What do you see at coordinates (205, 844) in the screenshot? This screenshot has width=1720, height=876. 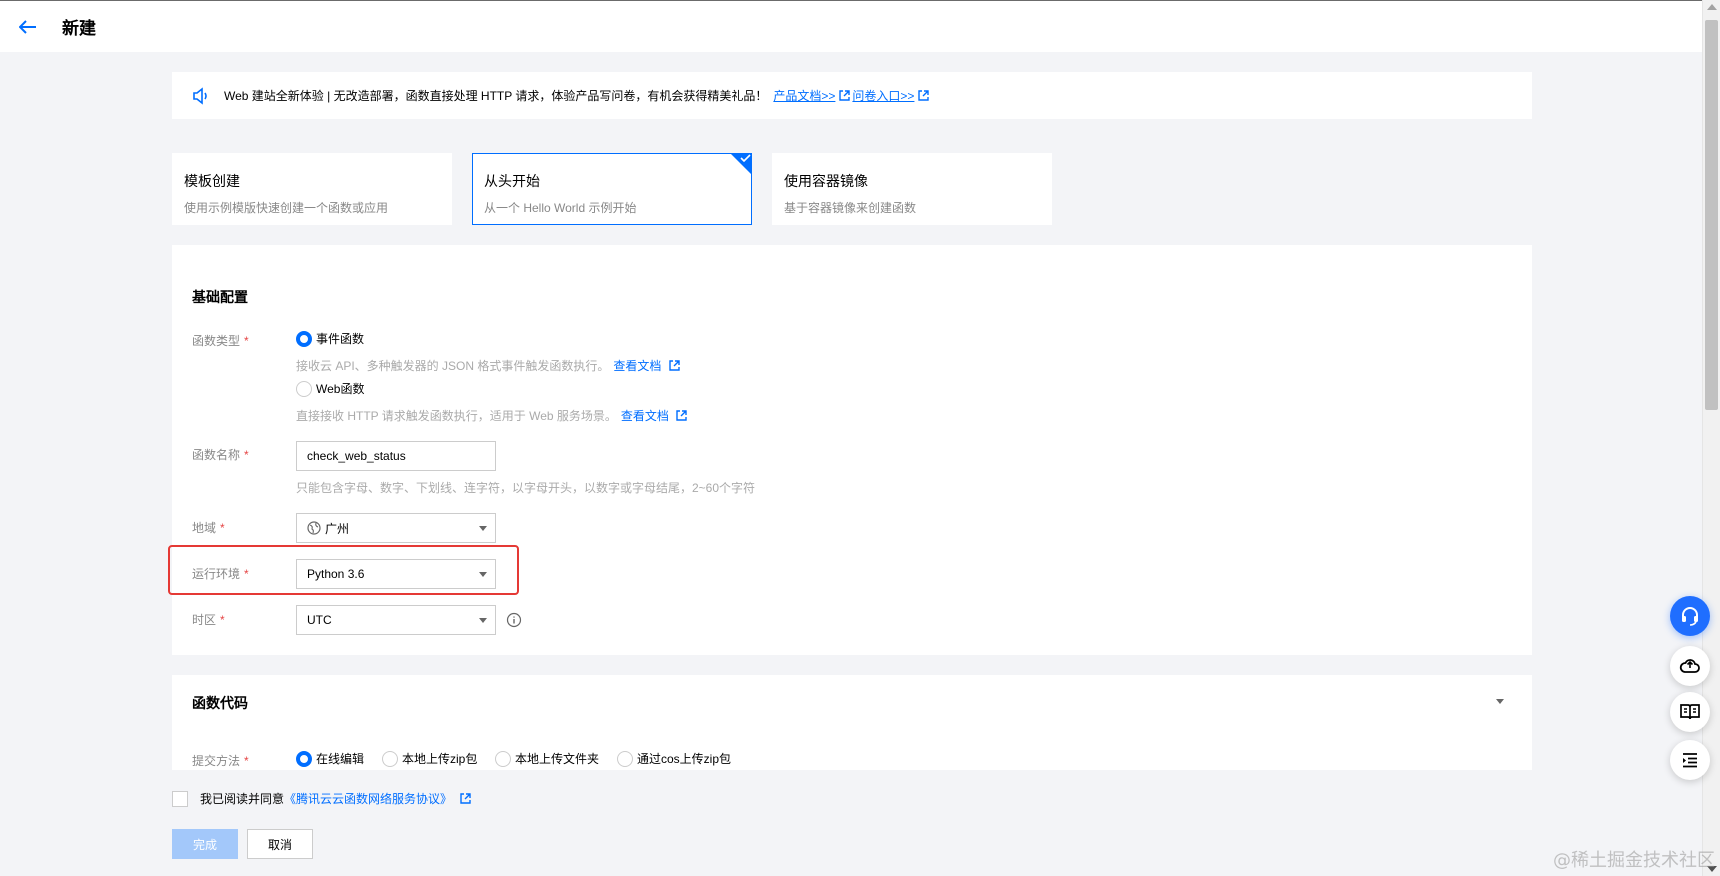 I see `finish-button: 完成` at bounding box center [205, 844].